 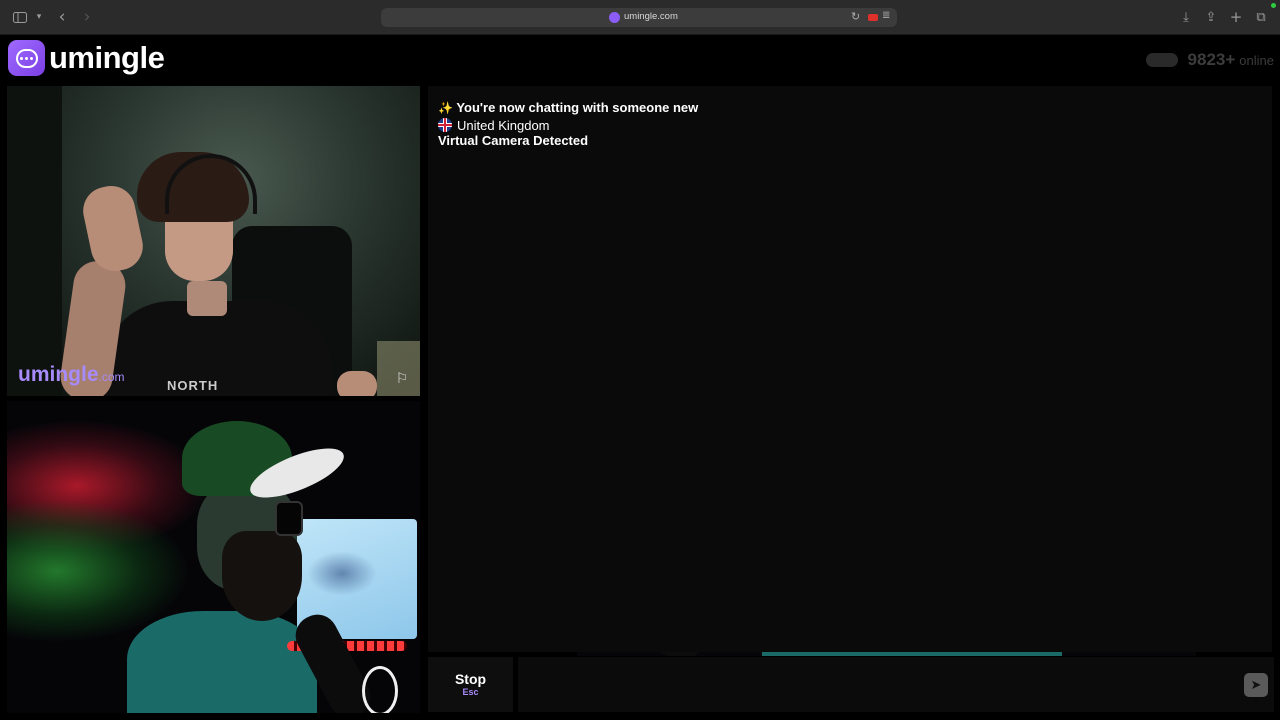 What do you see at coordinates (71, 374) in the screenshot?
I see `video-watermark: umingle.com` at bounding box center [71, 374].